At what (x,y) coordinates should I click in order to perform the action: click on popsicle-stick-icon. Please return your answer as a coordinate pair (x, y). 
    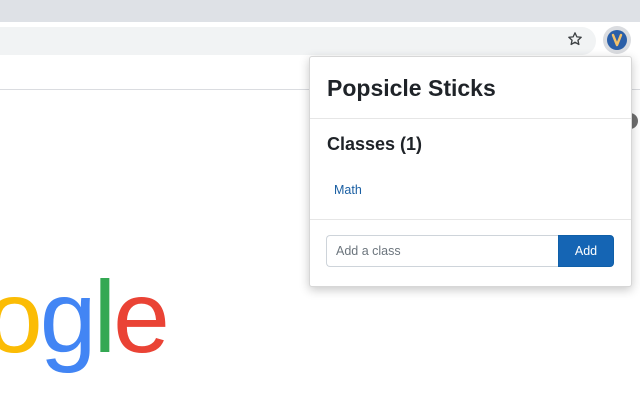
    Looking at the image, I should click on (617, 40).